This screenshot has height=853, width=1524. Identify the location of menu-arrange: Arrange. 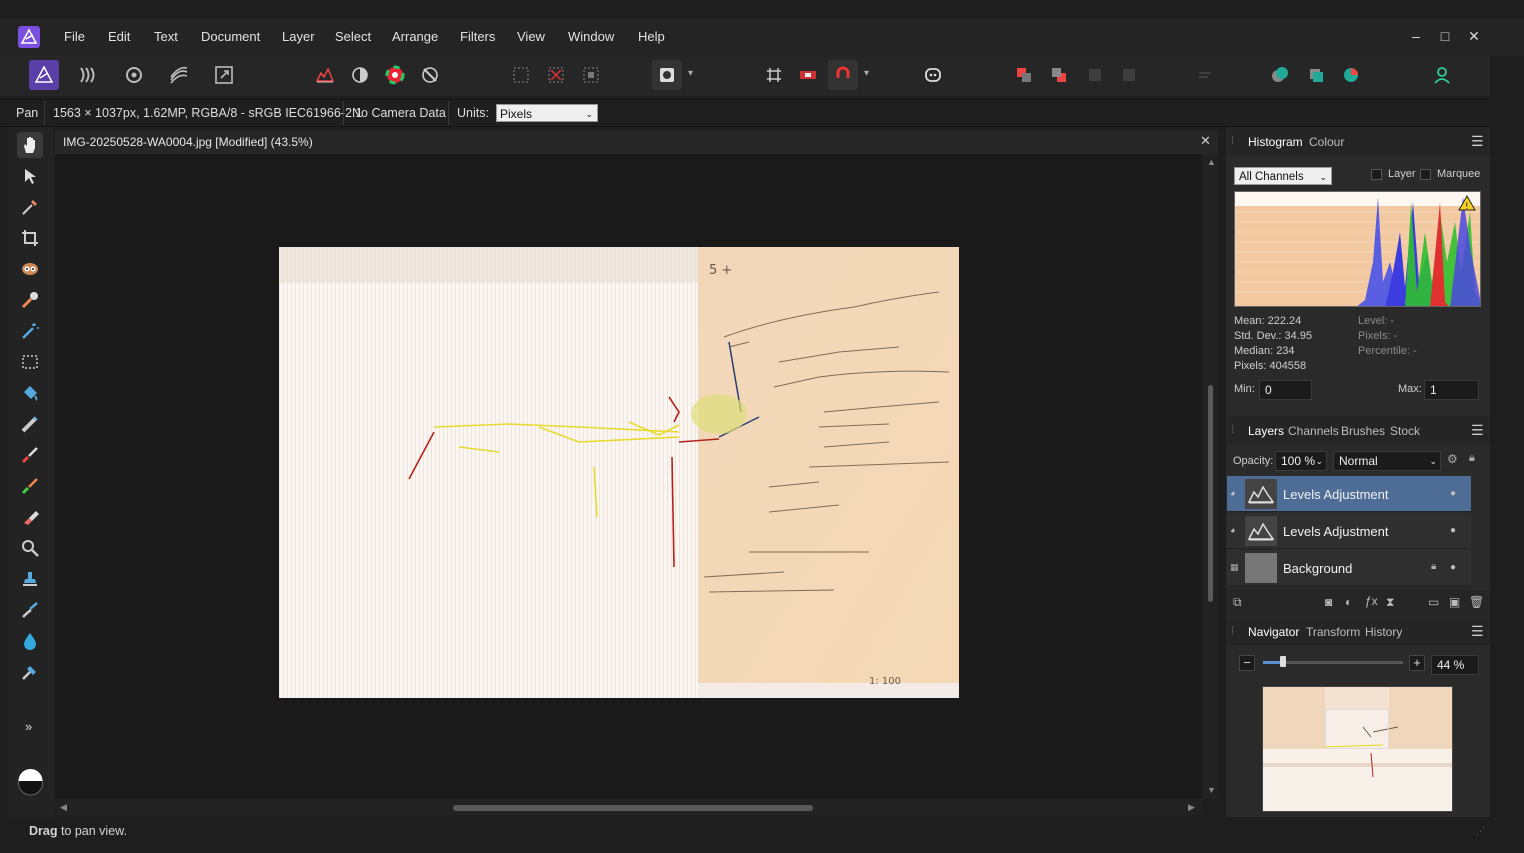
(415, 36).